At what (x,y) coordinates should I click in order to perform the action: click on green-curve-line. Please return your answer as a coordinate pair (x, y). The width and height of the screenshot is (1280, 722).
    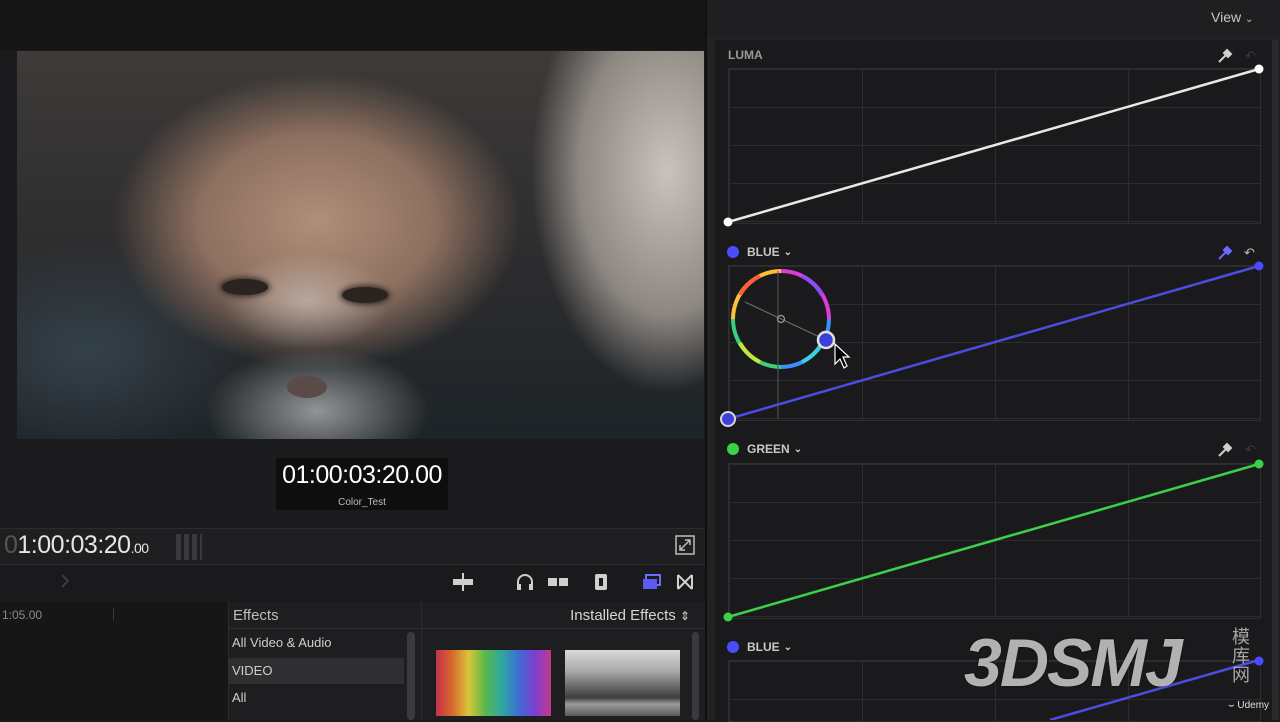
    Looking at the image, I should click on (993, 540).